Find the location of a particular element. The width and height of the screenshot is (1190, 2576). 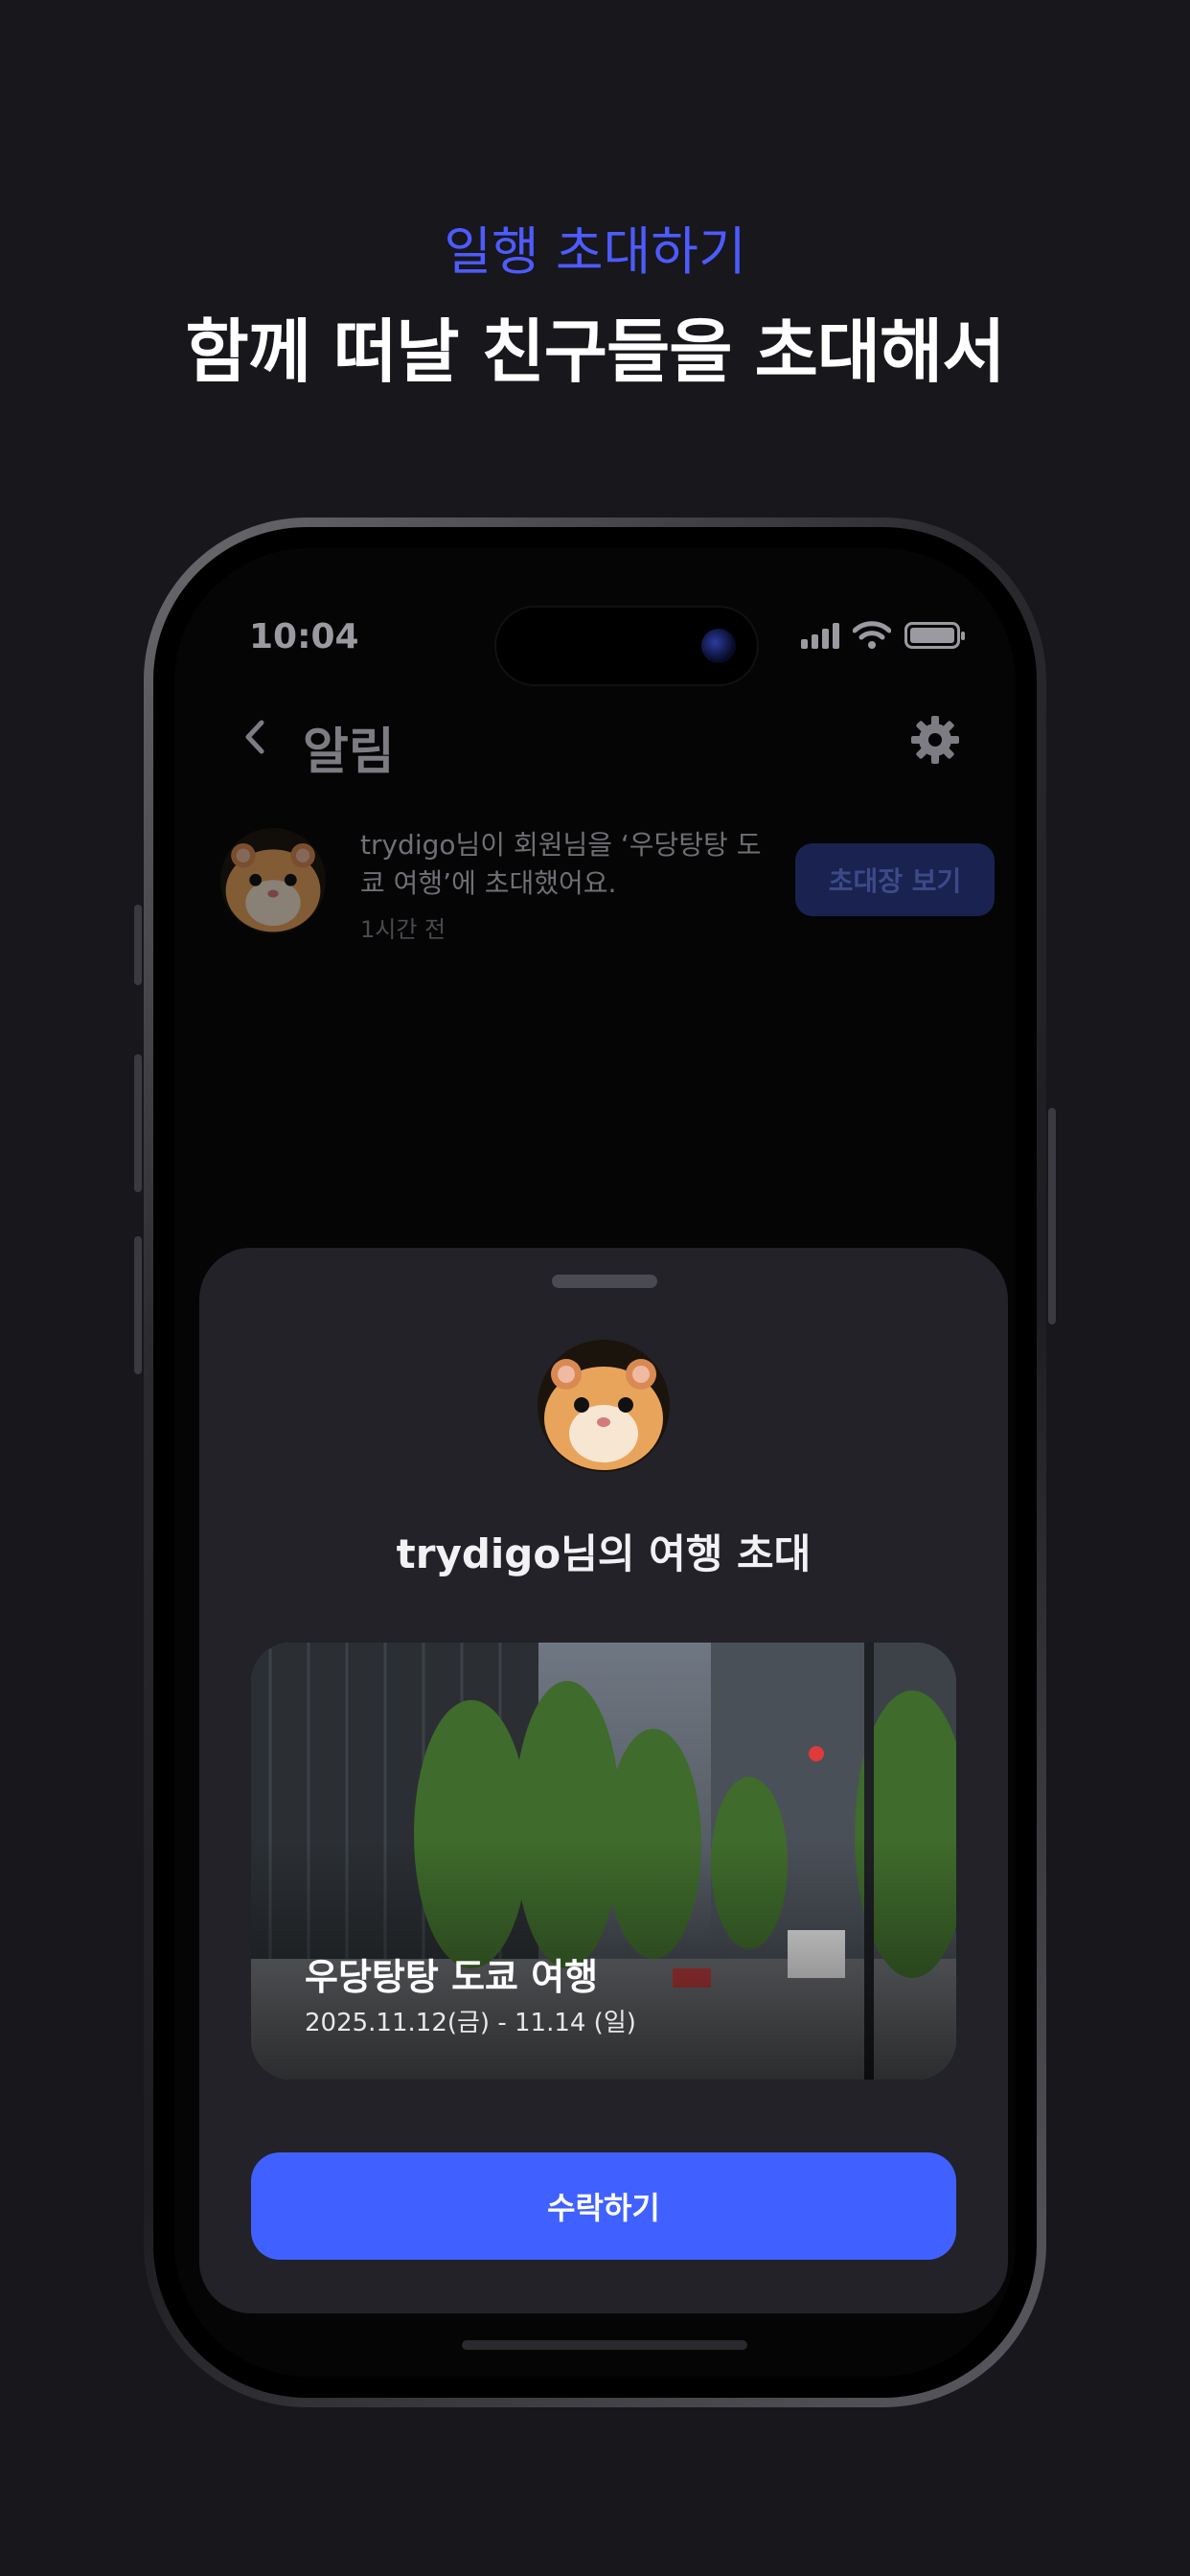

view-invitation-button: 초대장 보기 is located at coordinates (895, 879).